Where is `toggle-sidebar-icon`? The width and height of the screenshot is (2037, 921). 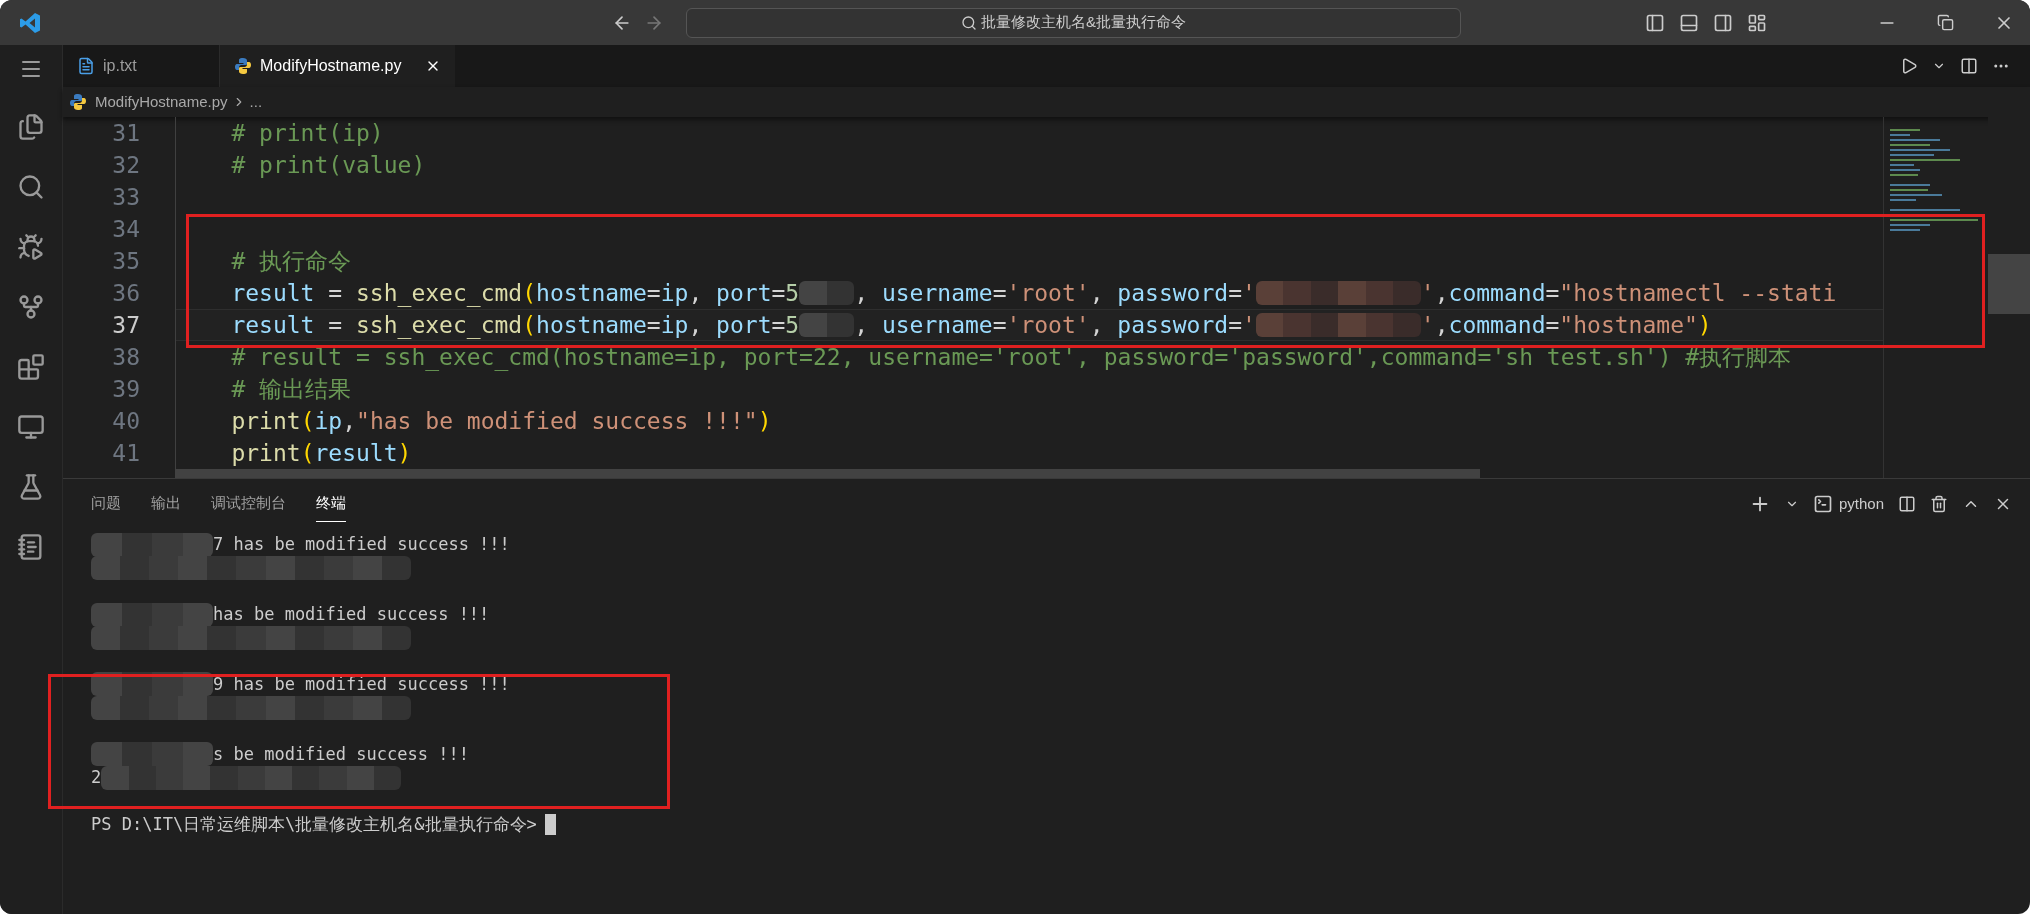
toggle-sidebar-icon is located at coordinates (1655, 22).